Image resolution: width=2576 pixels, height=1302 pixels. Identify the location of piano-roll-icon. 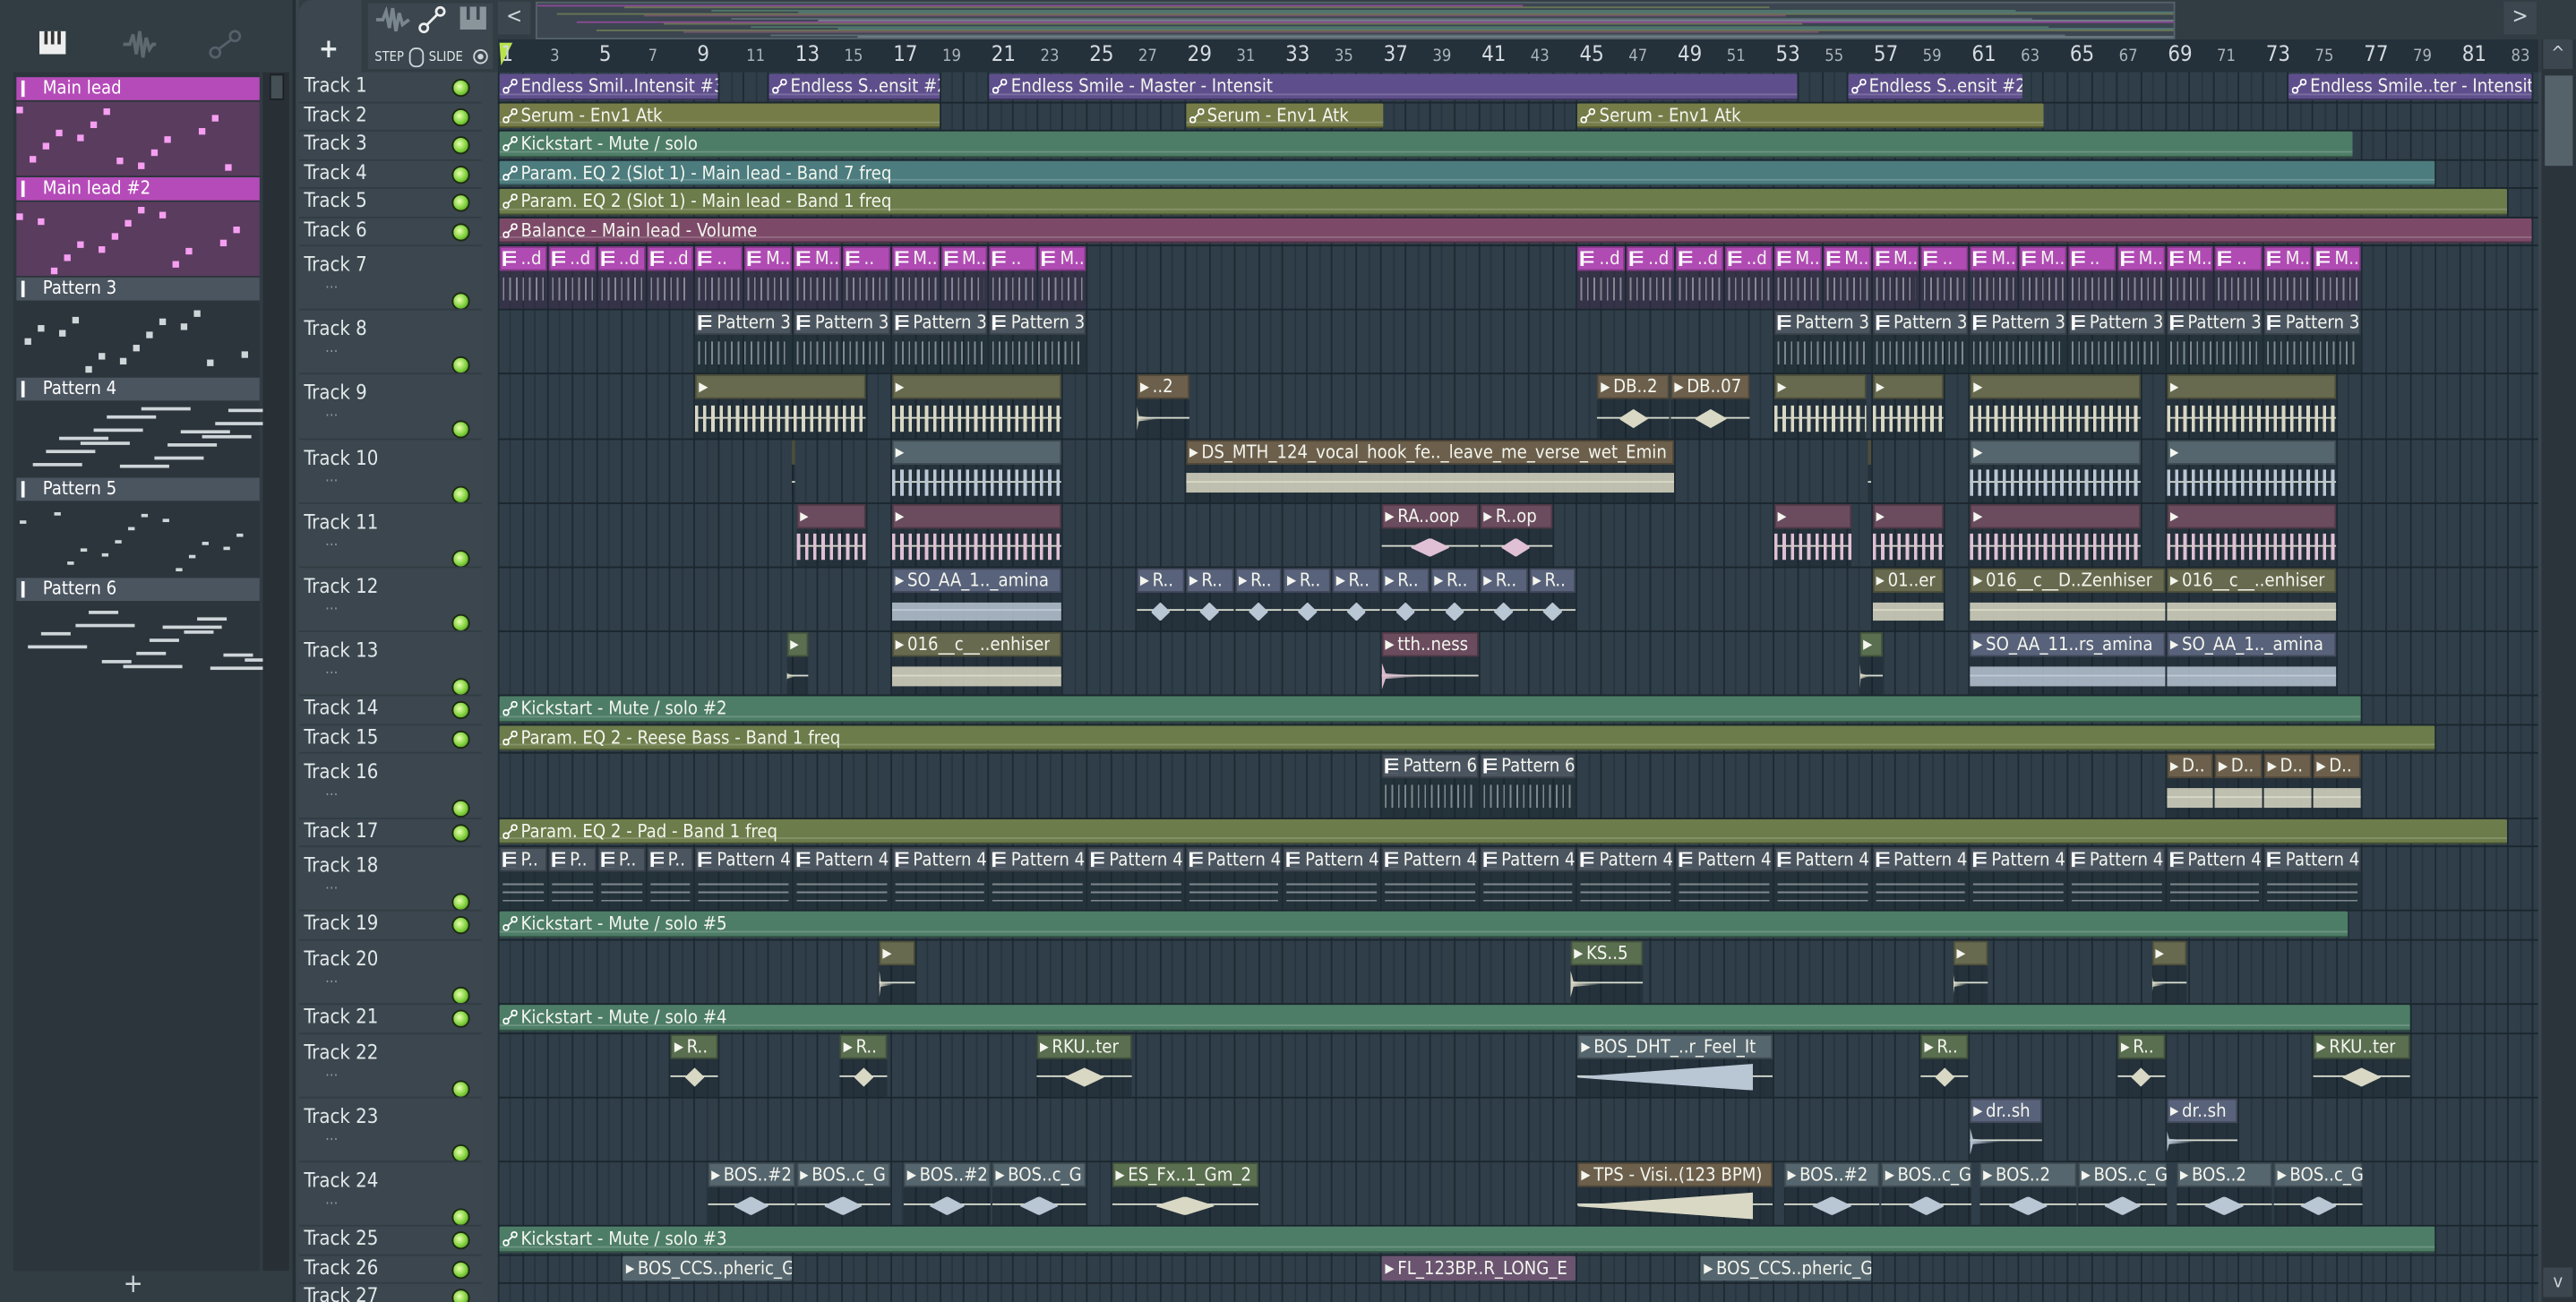
(472, 18).